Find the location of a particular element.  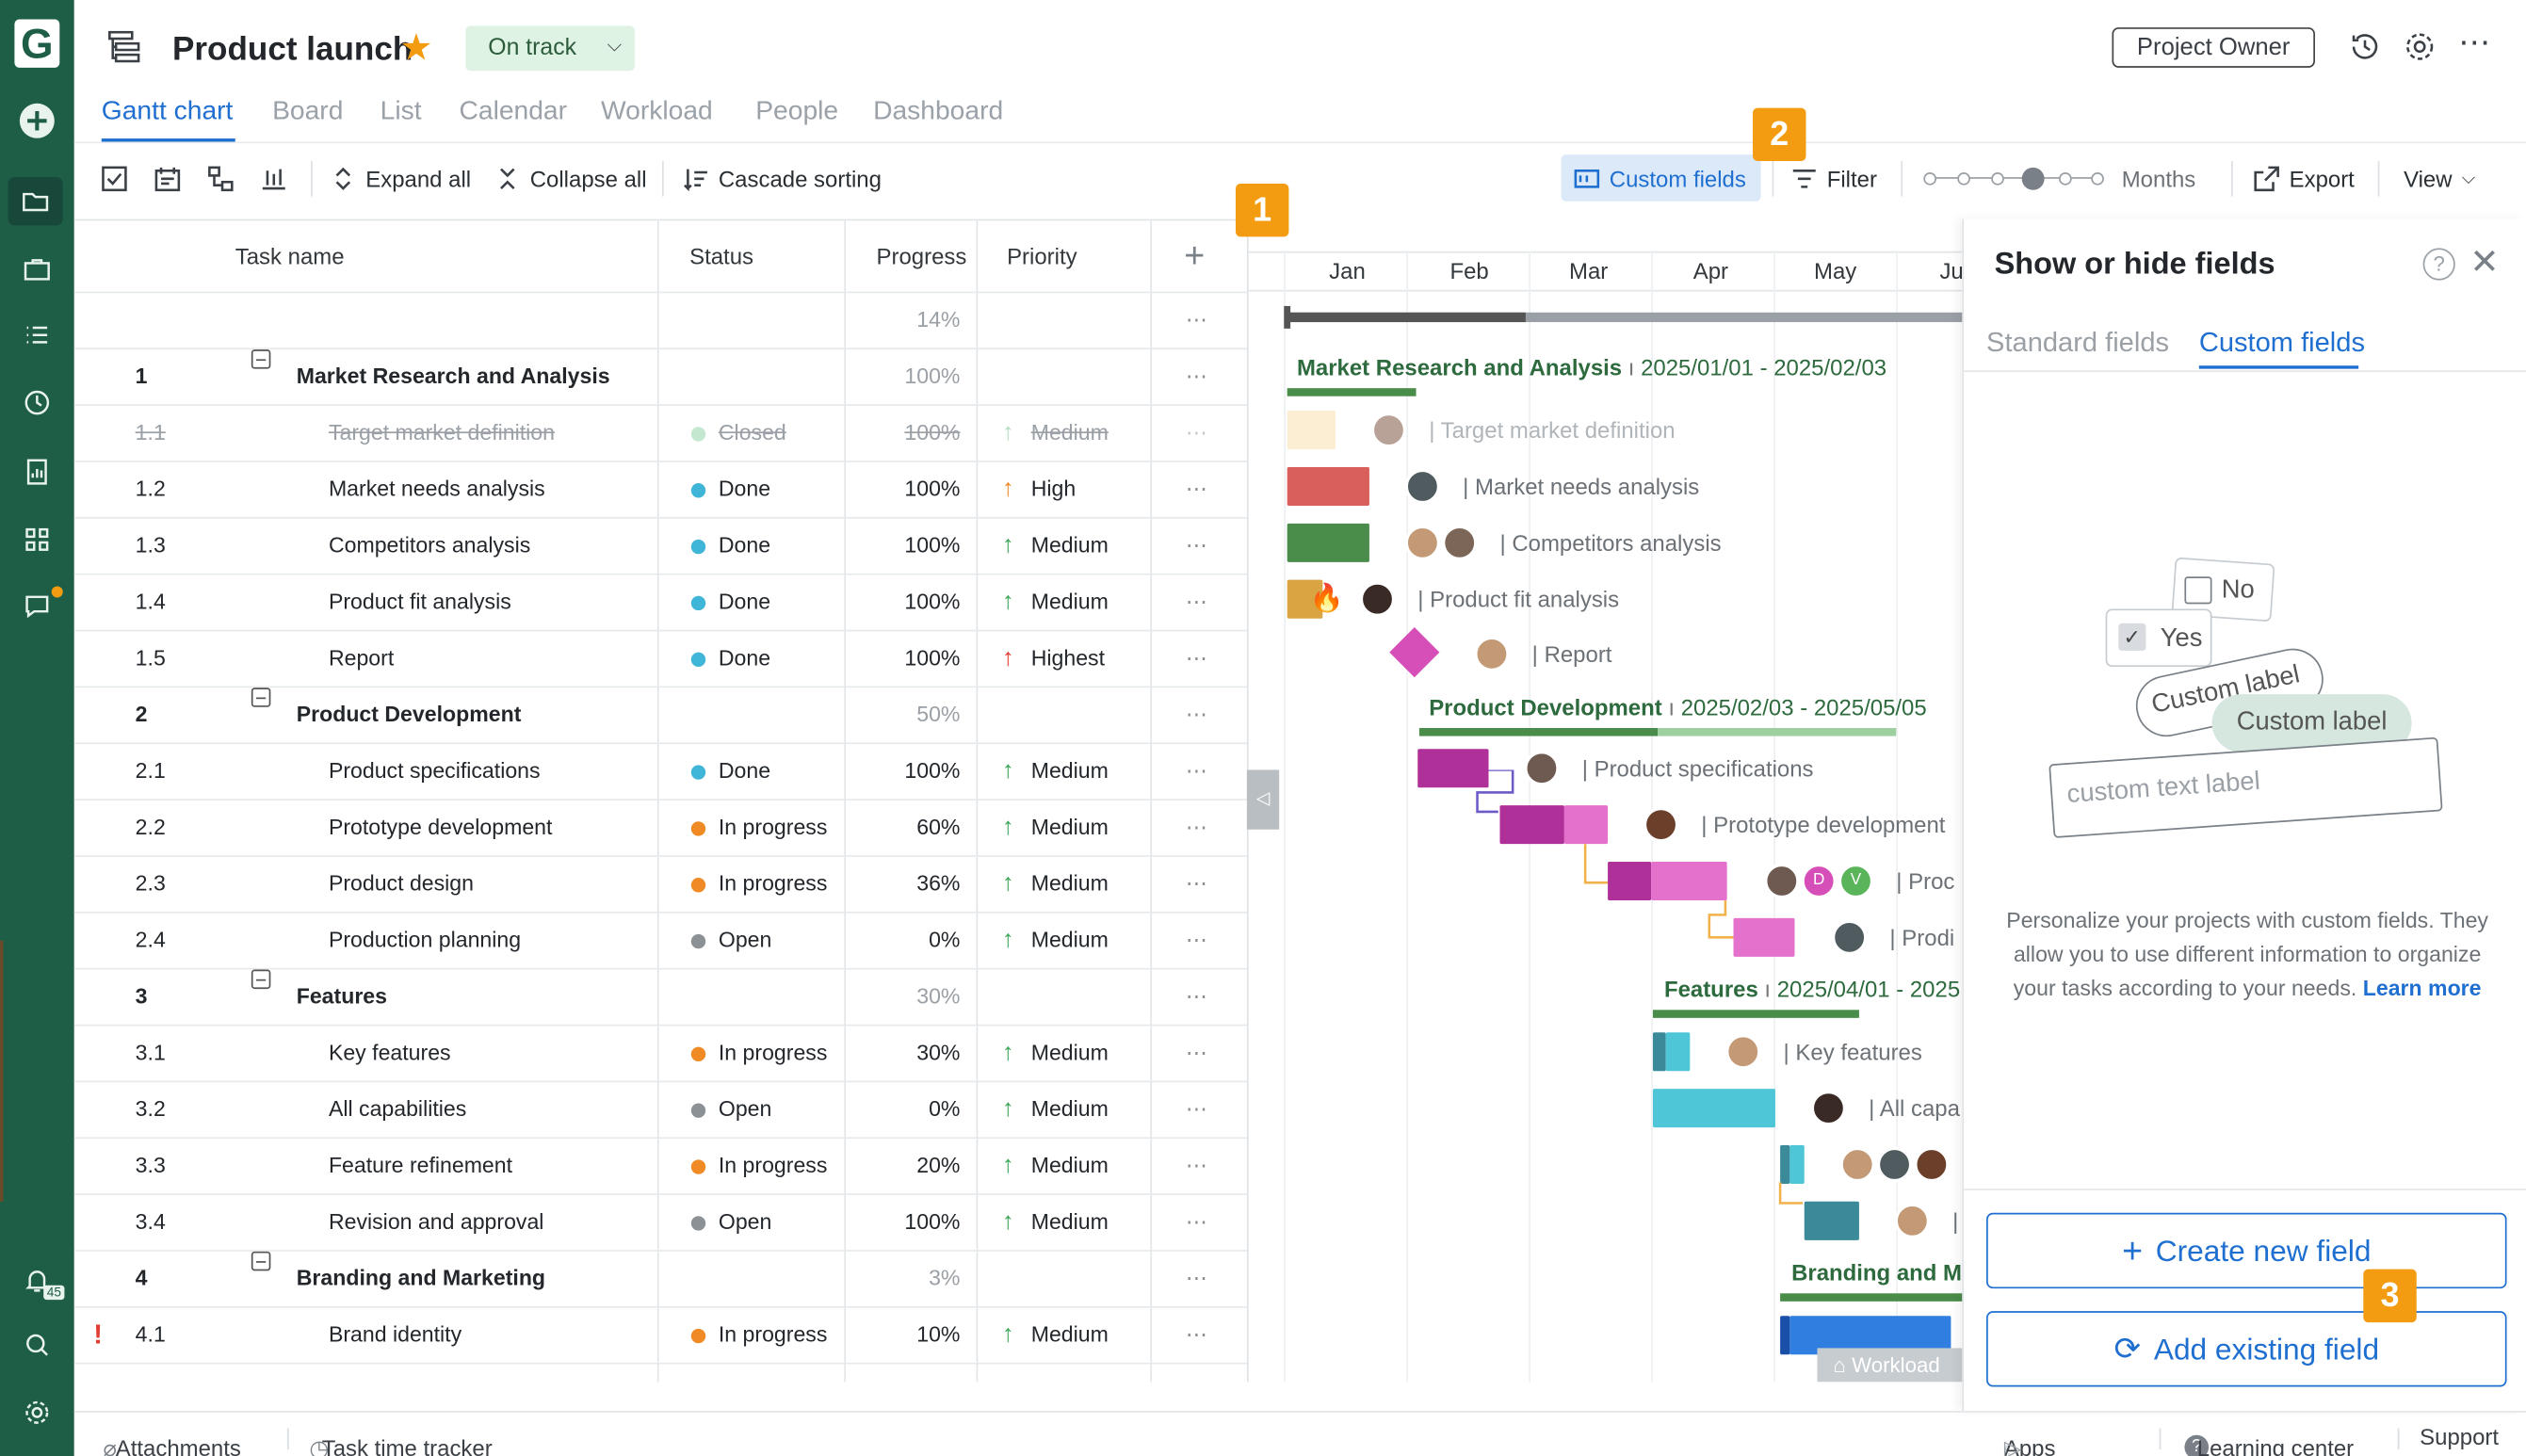

task-name: Brand identity is located at coordinates (395, 1335).